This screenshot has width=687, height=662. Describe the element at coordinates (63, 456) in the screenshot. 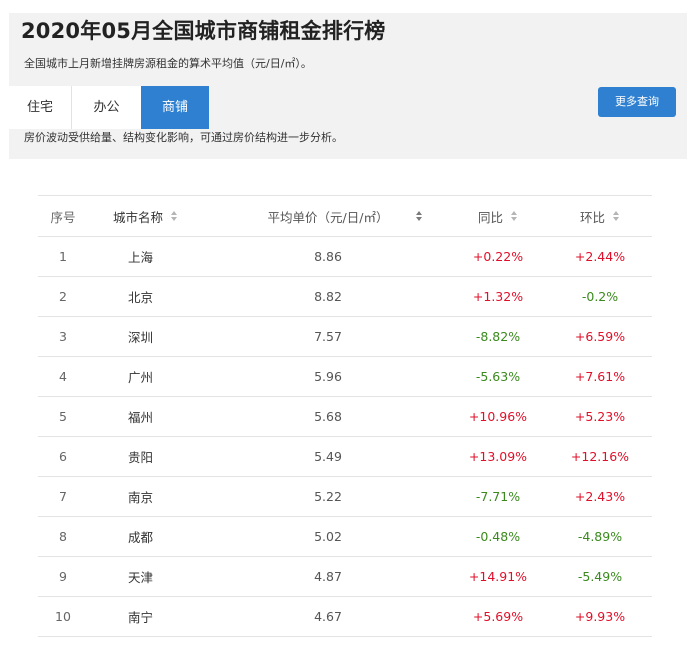

I see `rank-cell: 6` at that location.